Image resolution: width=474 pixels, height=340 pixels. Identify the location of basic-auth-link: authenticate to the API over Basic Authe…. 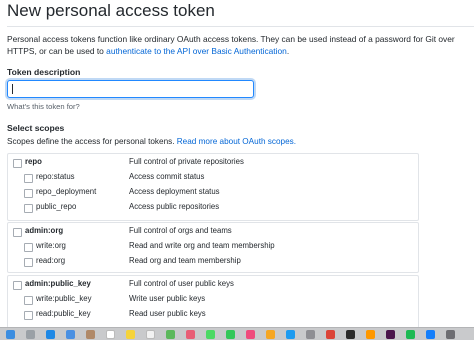
(196, 51).